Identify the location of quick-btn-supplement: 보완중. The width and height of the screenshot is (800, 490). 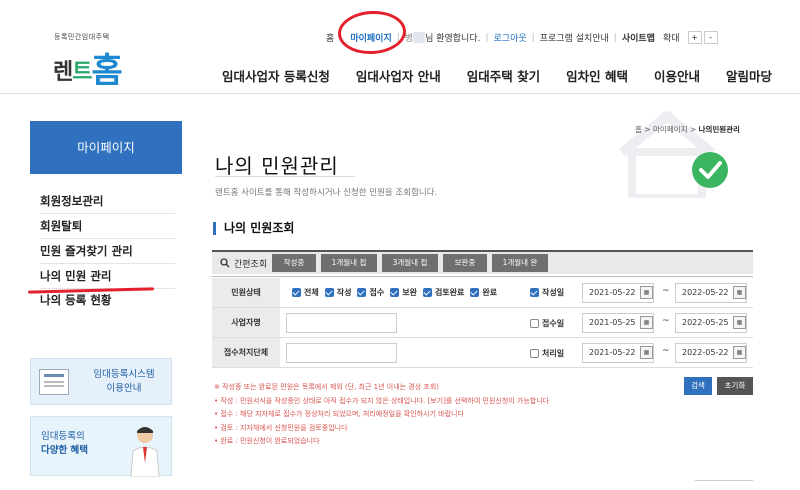
(465, 263).